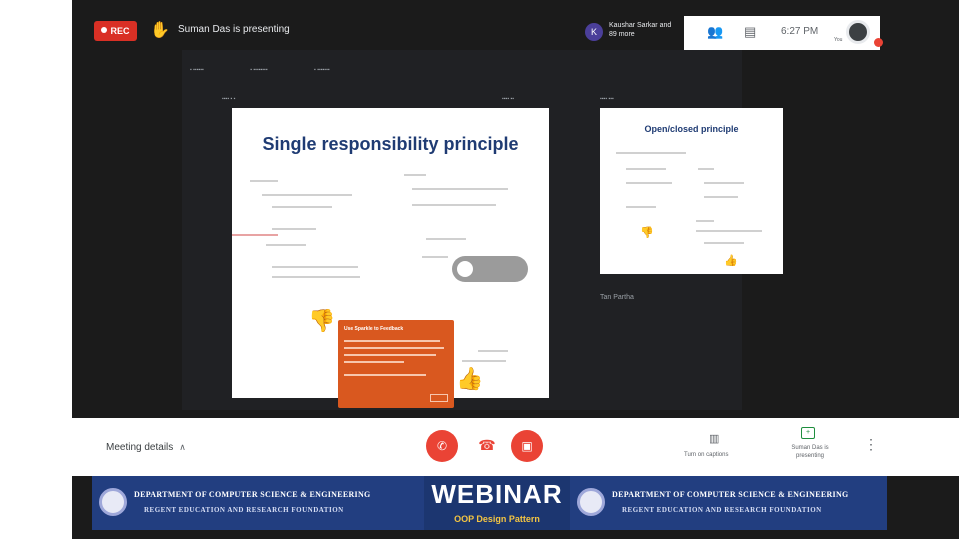 This screenshot has height=539, width=959. I want to click on meeting-details-label: Meeting details, so click(140, 447).